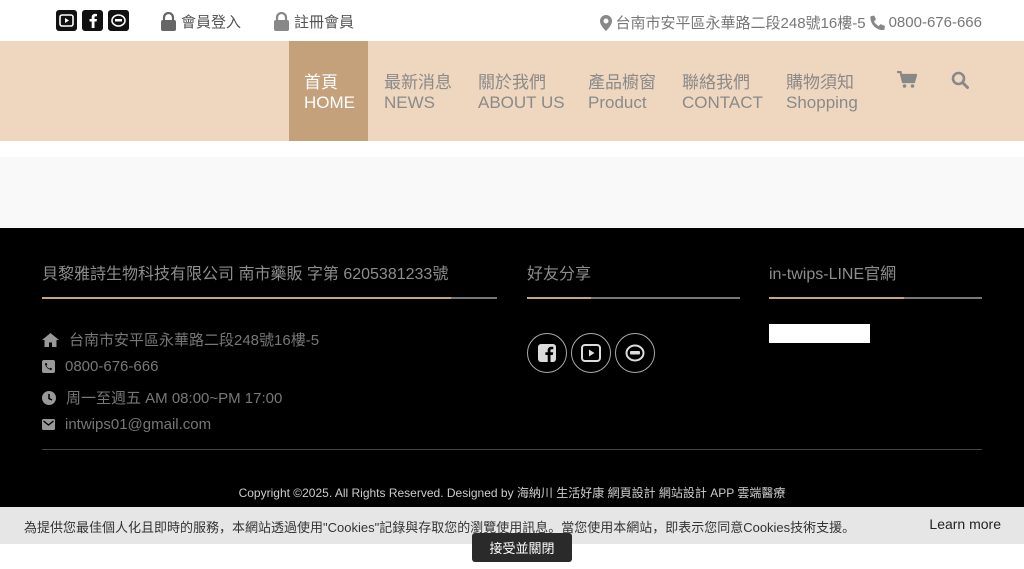  What do you see at coordinates (48, 424) in the screenshot?
I see `envelope-icon` at bounding box center [48, 424].